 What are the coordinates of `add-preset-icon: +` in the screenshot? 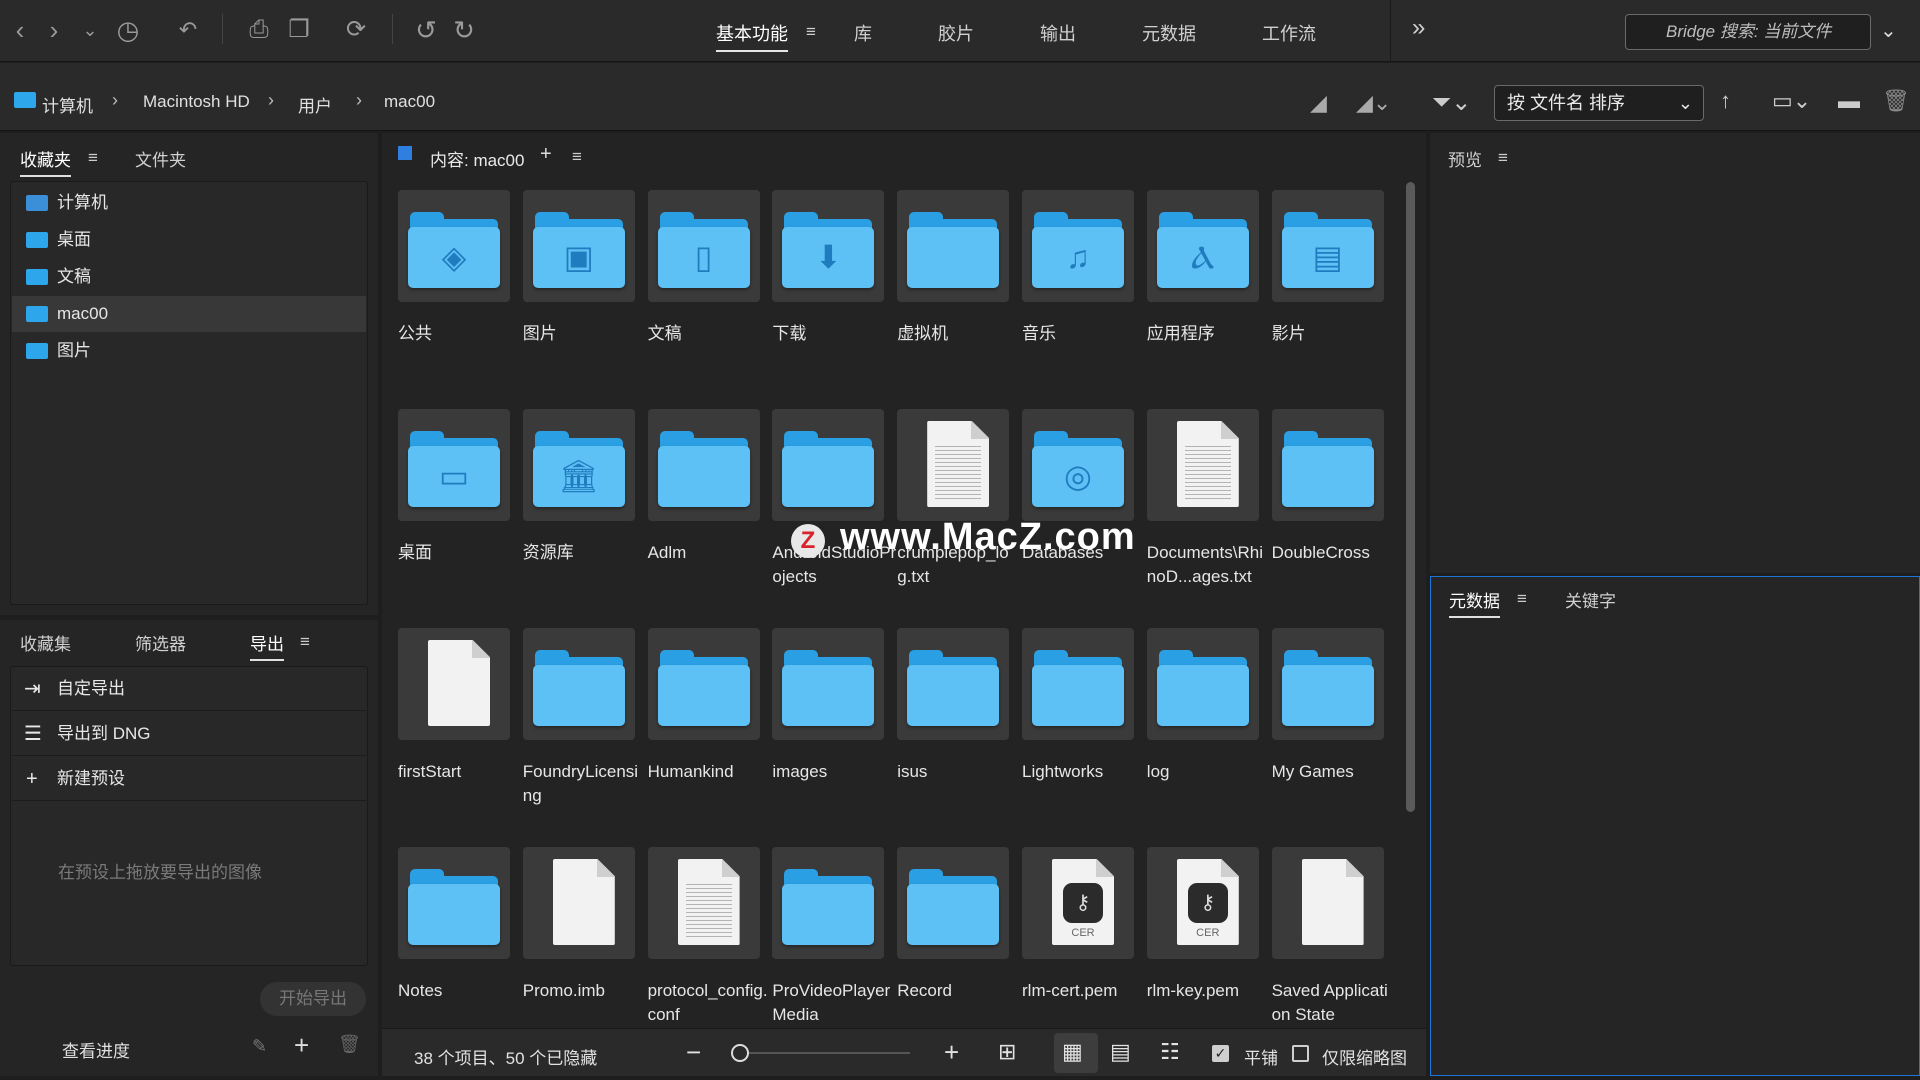 It's located at (301, 1045).